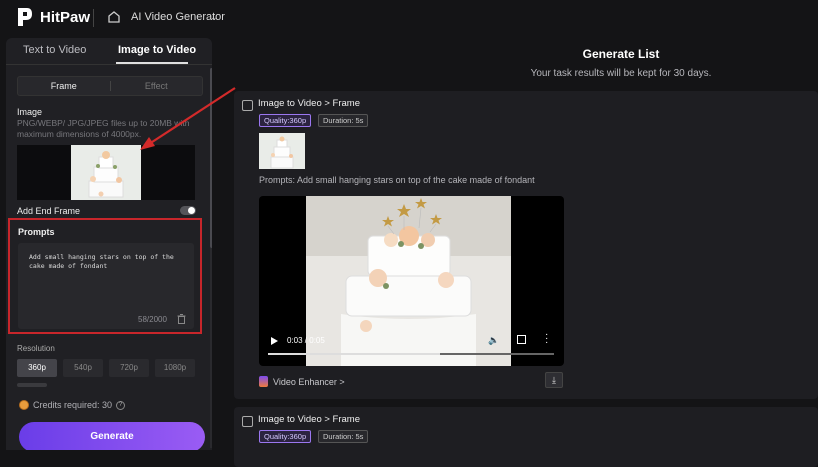 The image size is (818, 467). I want to click on uploaded-image, so click(106, 172).